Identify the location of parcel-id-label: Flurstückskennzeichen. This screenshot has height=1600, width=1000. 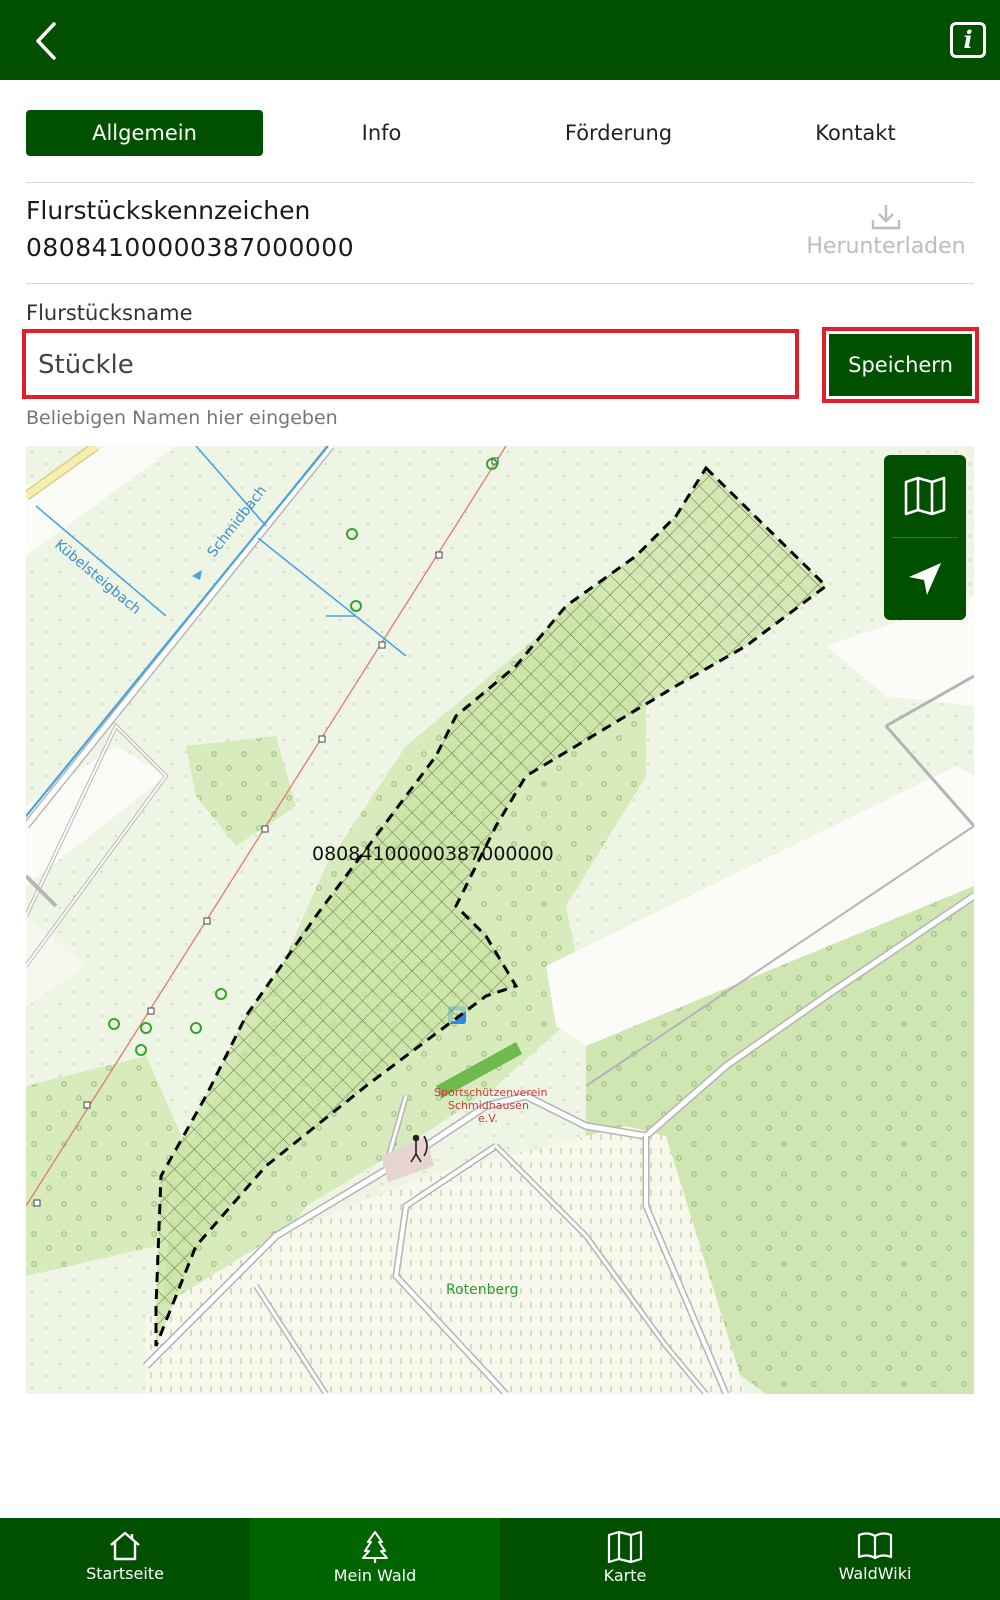
(168, 210).